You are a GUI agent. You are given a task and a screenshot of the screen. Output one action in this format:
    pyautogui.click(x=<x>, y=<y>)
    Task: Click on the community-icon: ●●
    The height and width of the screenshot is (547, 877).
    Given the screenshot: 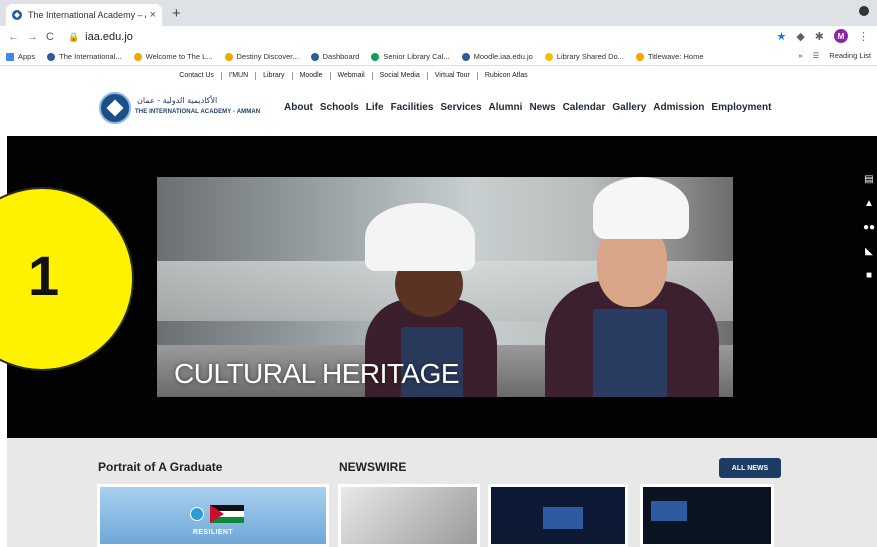 What is the action you would take?
    pyautogui.click(x=869, y=228)
    